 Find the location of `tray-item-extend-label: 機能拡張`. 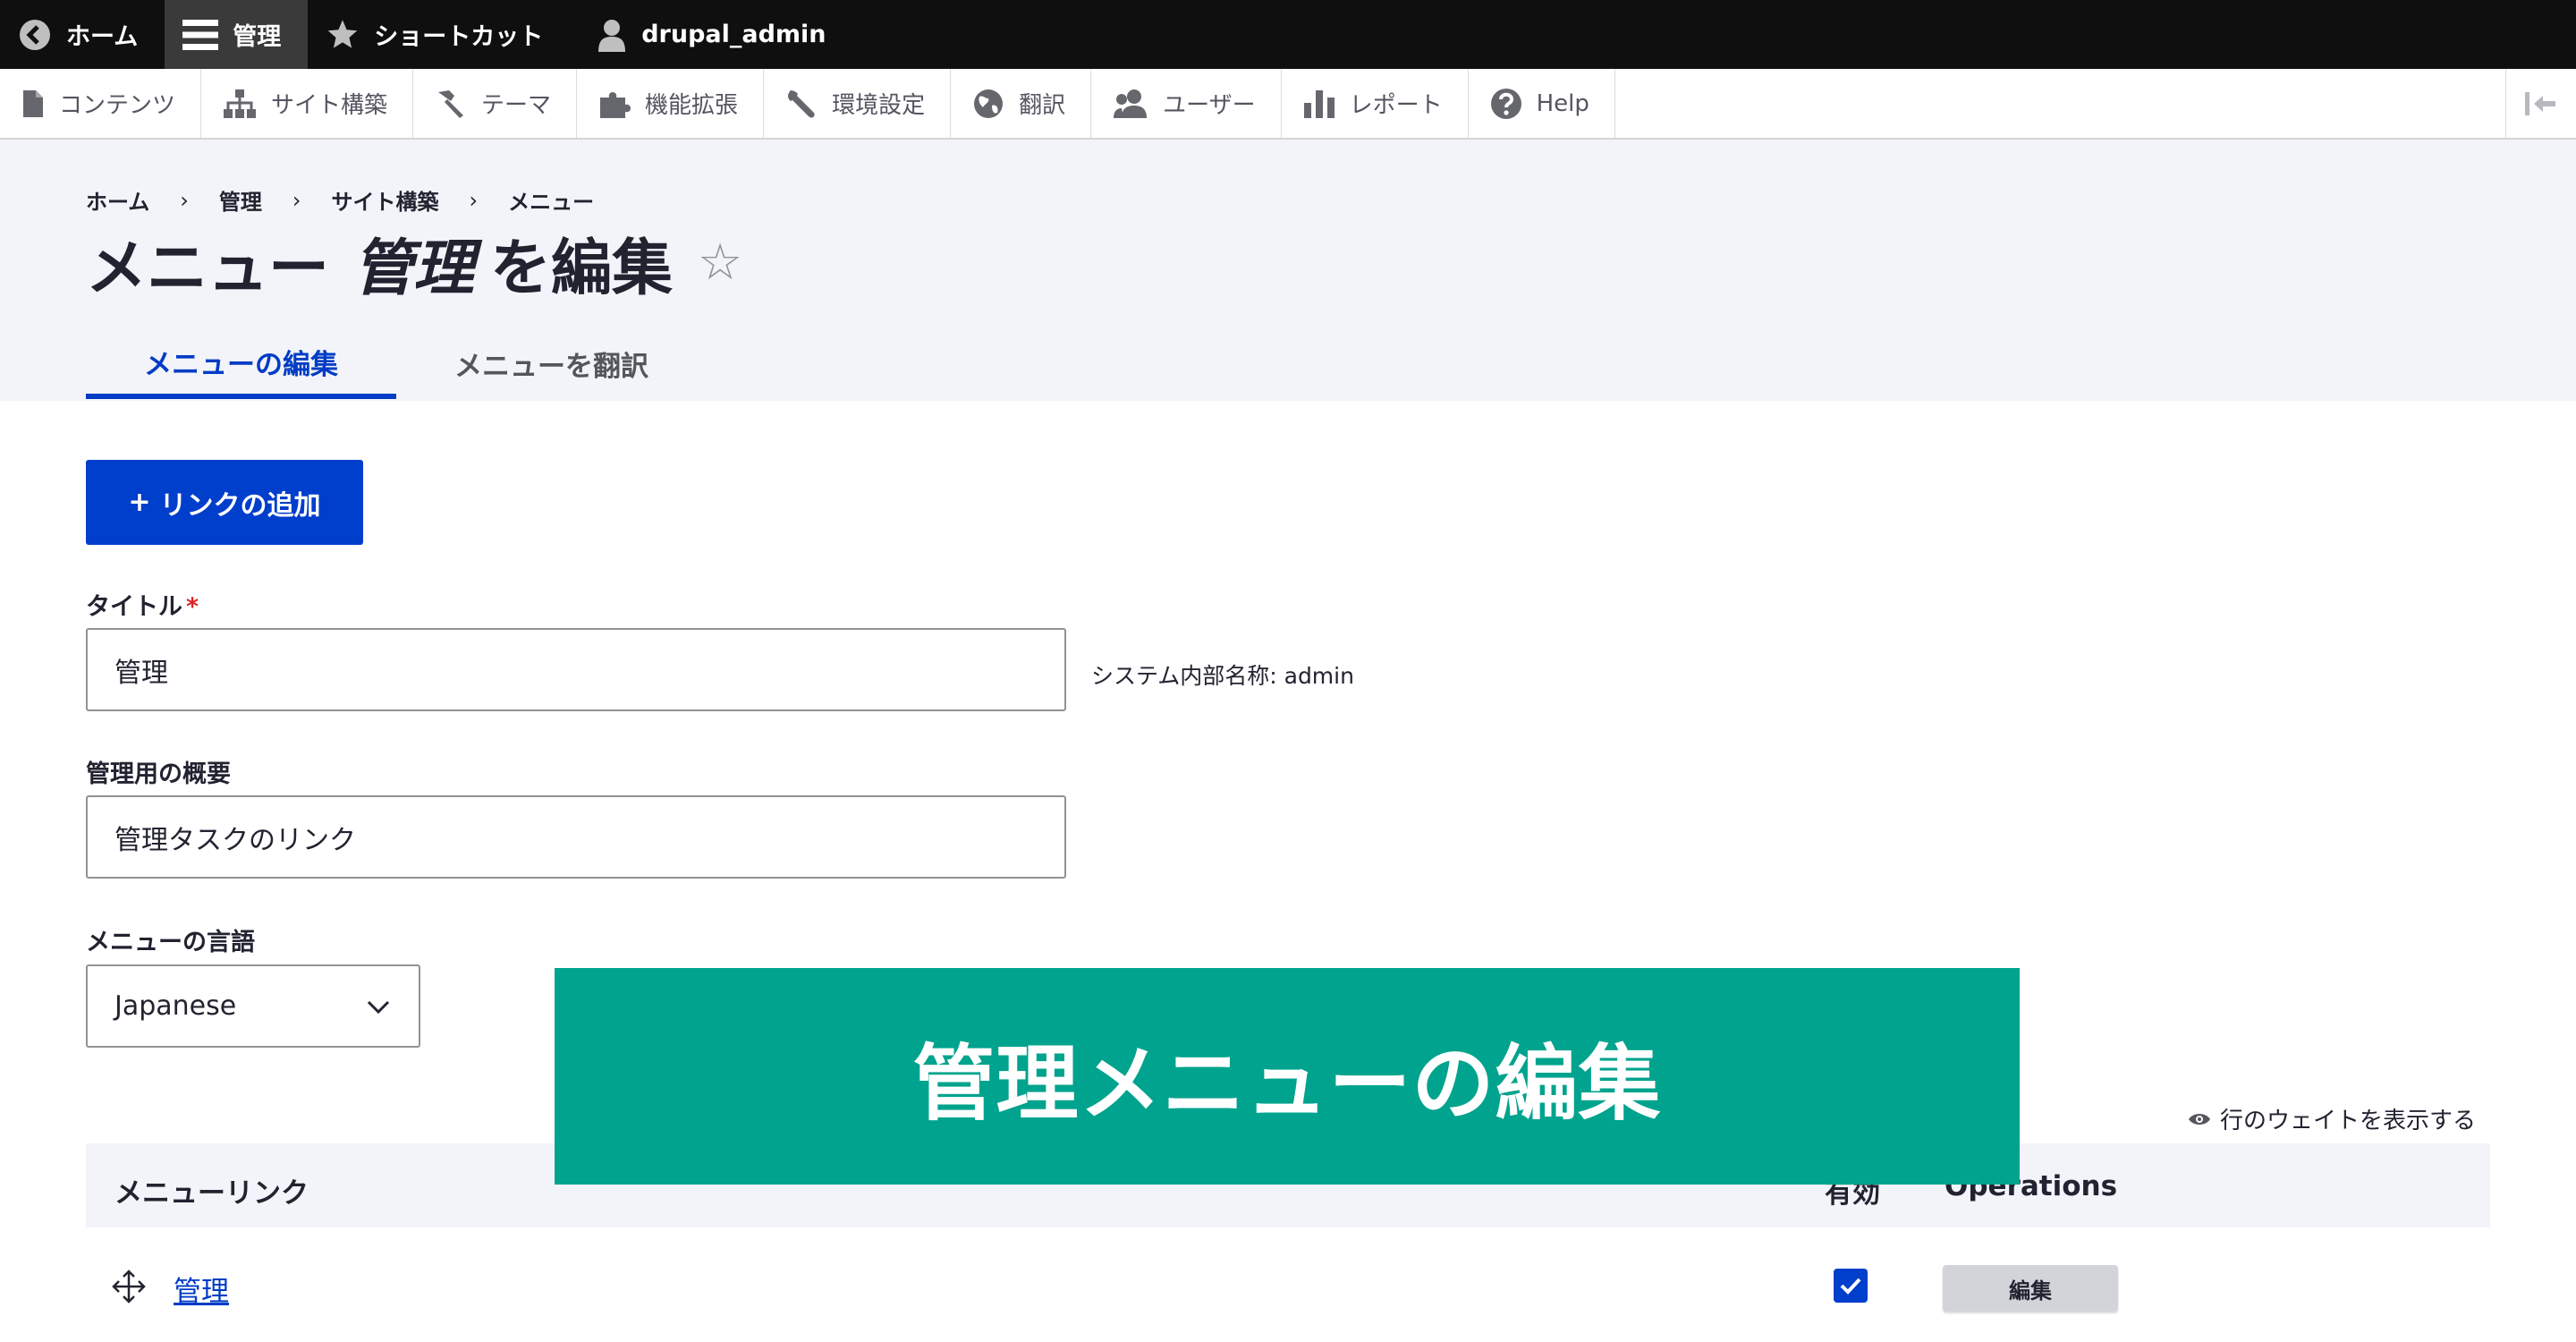

tray-item-extend-label: 機能拡張 is located at coordinates (692, 106).